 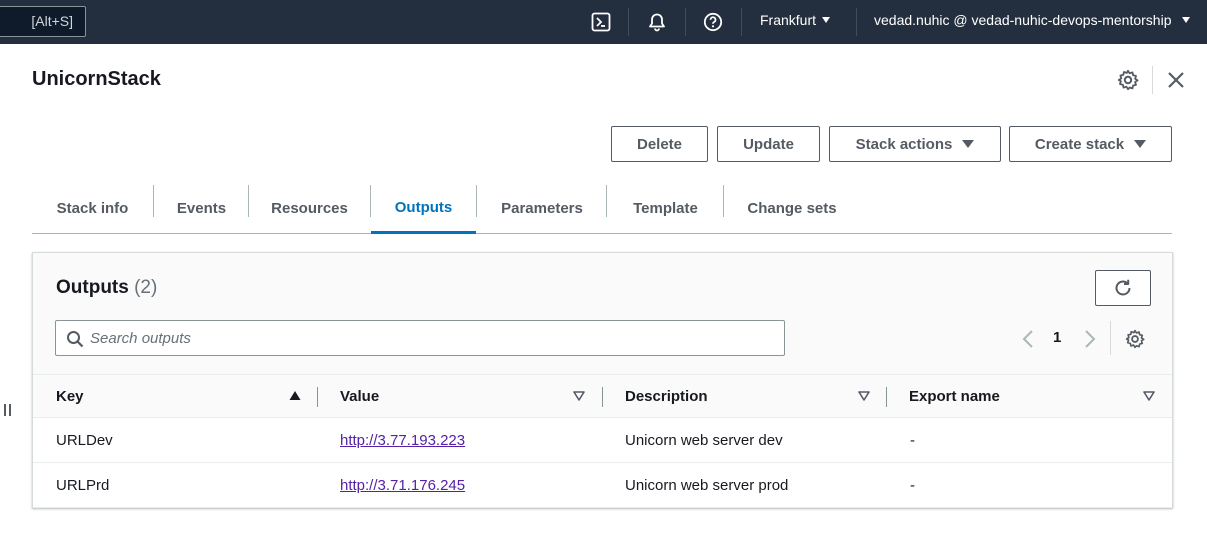 I want to click on create-stack-button: Create stack, so click(x=1090, y=144).